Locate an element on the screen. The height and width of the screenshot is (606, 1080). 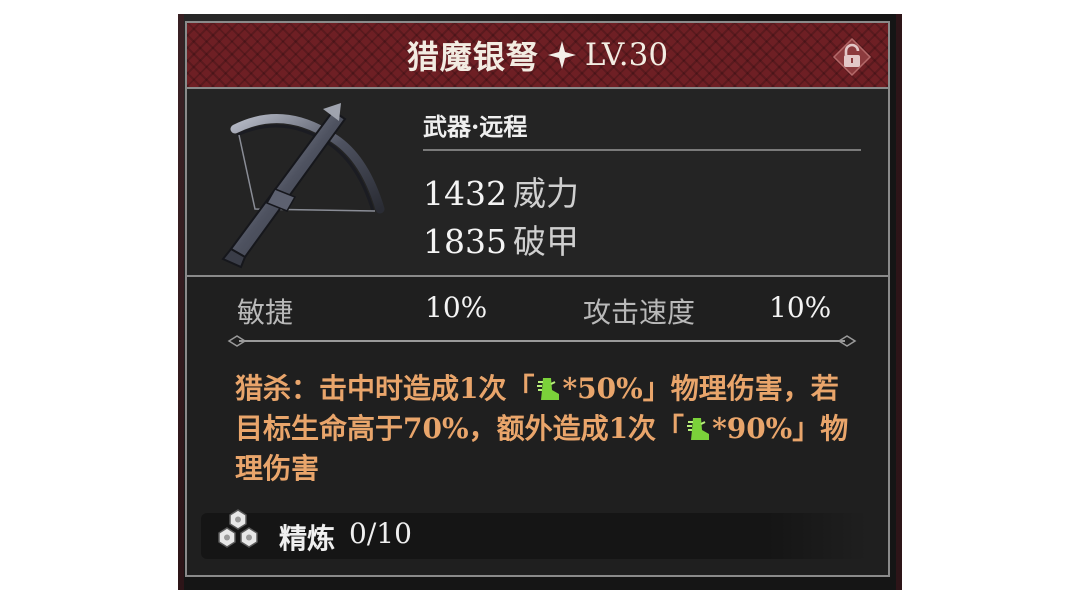
stat-armor-break-value: 1835 is located at coordinates (465, 241).